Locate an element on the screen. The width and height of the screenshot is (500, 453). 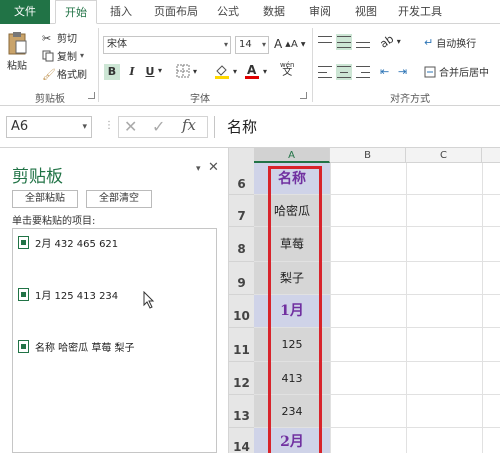
bold-button: B is located at coordinates (112, 72).